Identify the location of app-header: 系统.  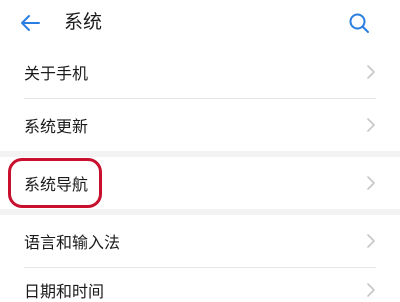
(200, 22).